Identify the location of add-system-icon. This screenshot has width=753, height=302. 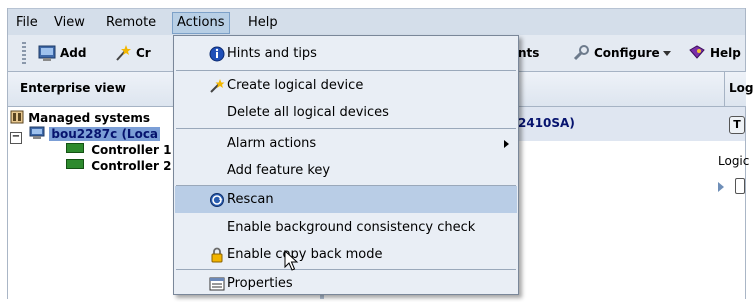
(47, 53).